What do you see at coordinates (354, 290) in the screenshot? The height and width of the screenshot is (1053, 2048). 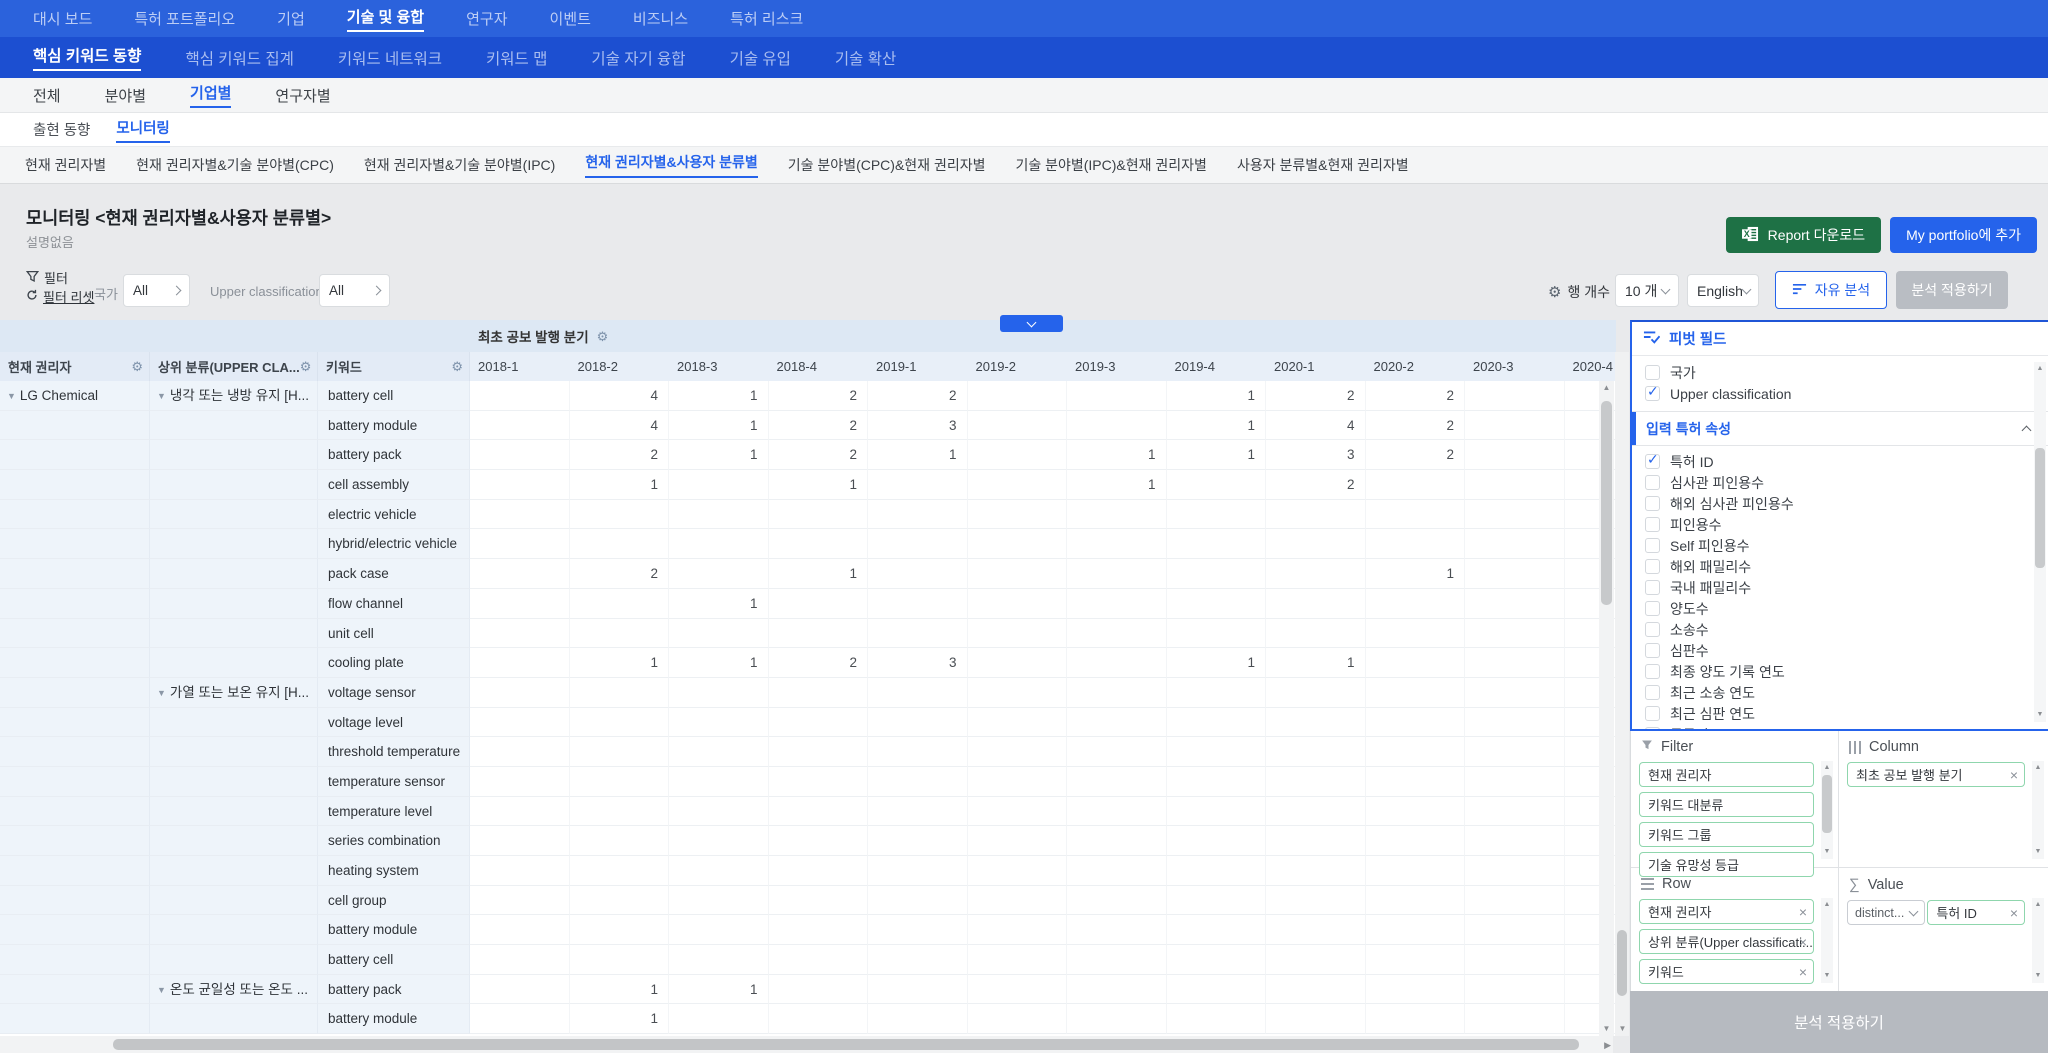 I see `upper-classification-dropdown: All` at bounding box center [354, 290].